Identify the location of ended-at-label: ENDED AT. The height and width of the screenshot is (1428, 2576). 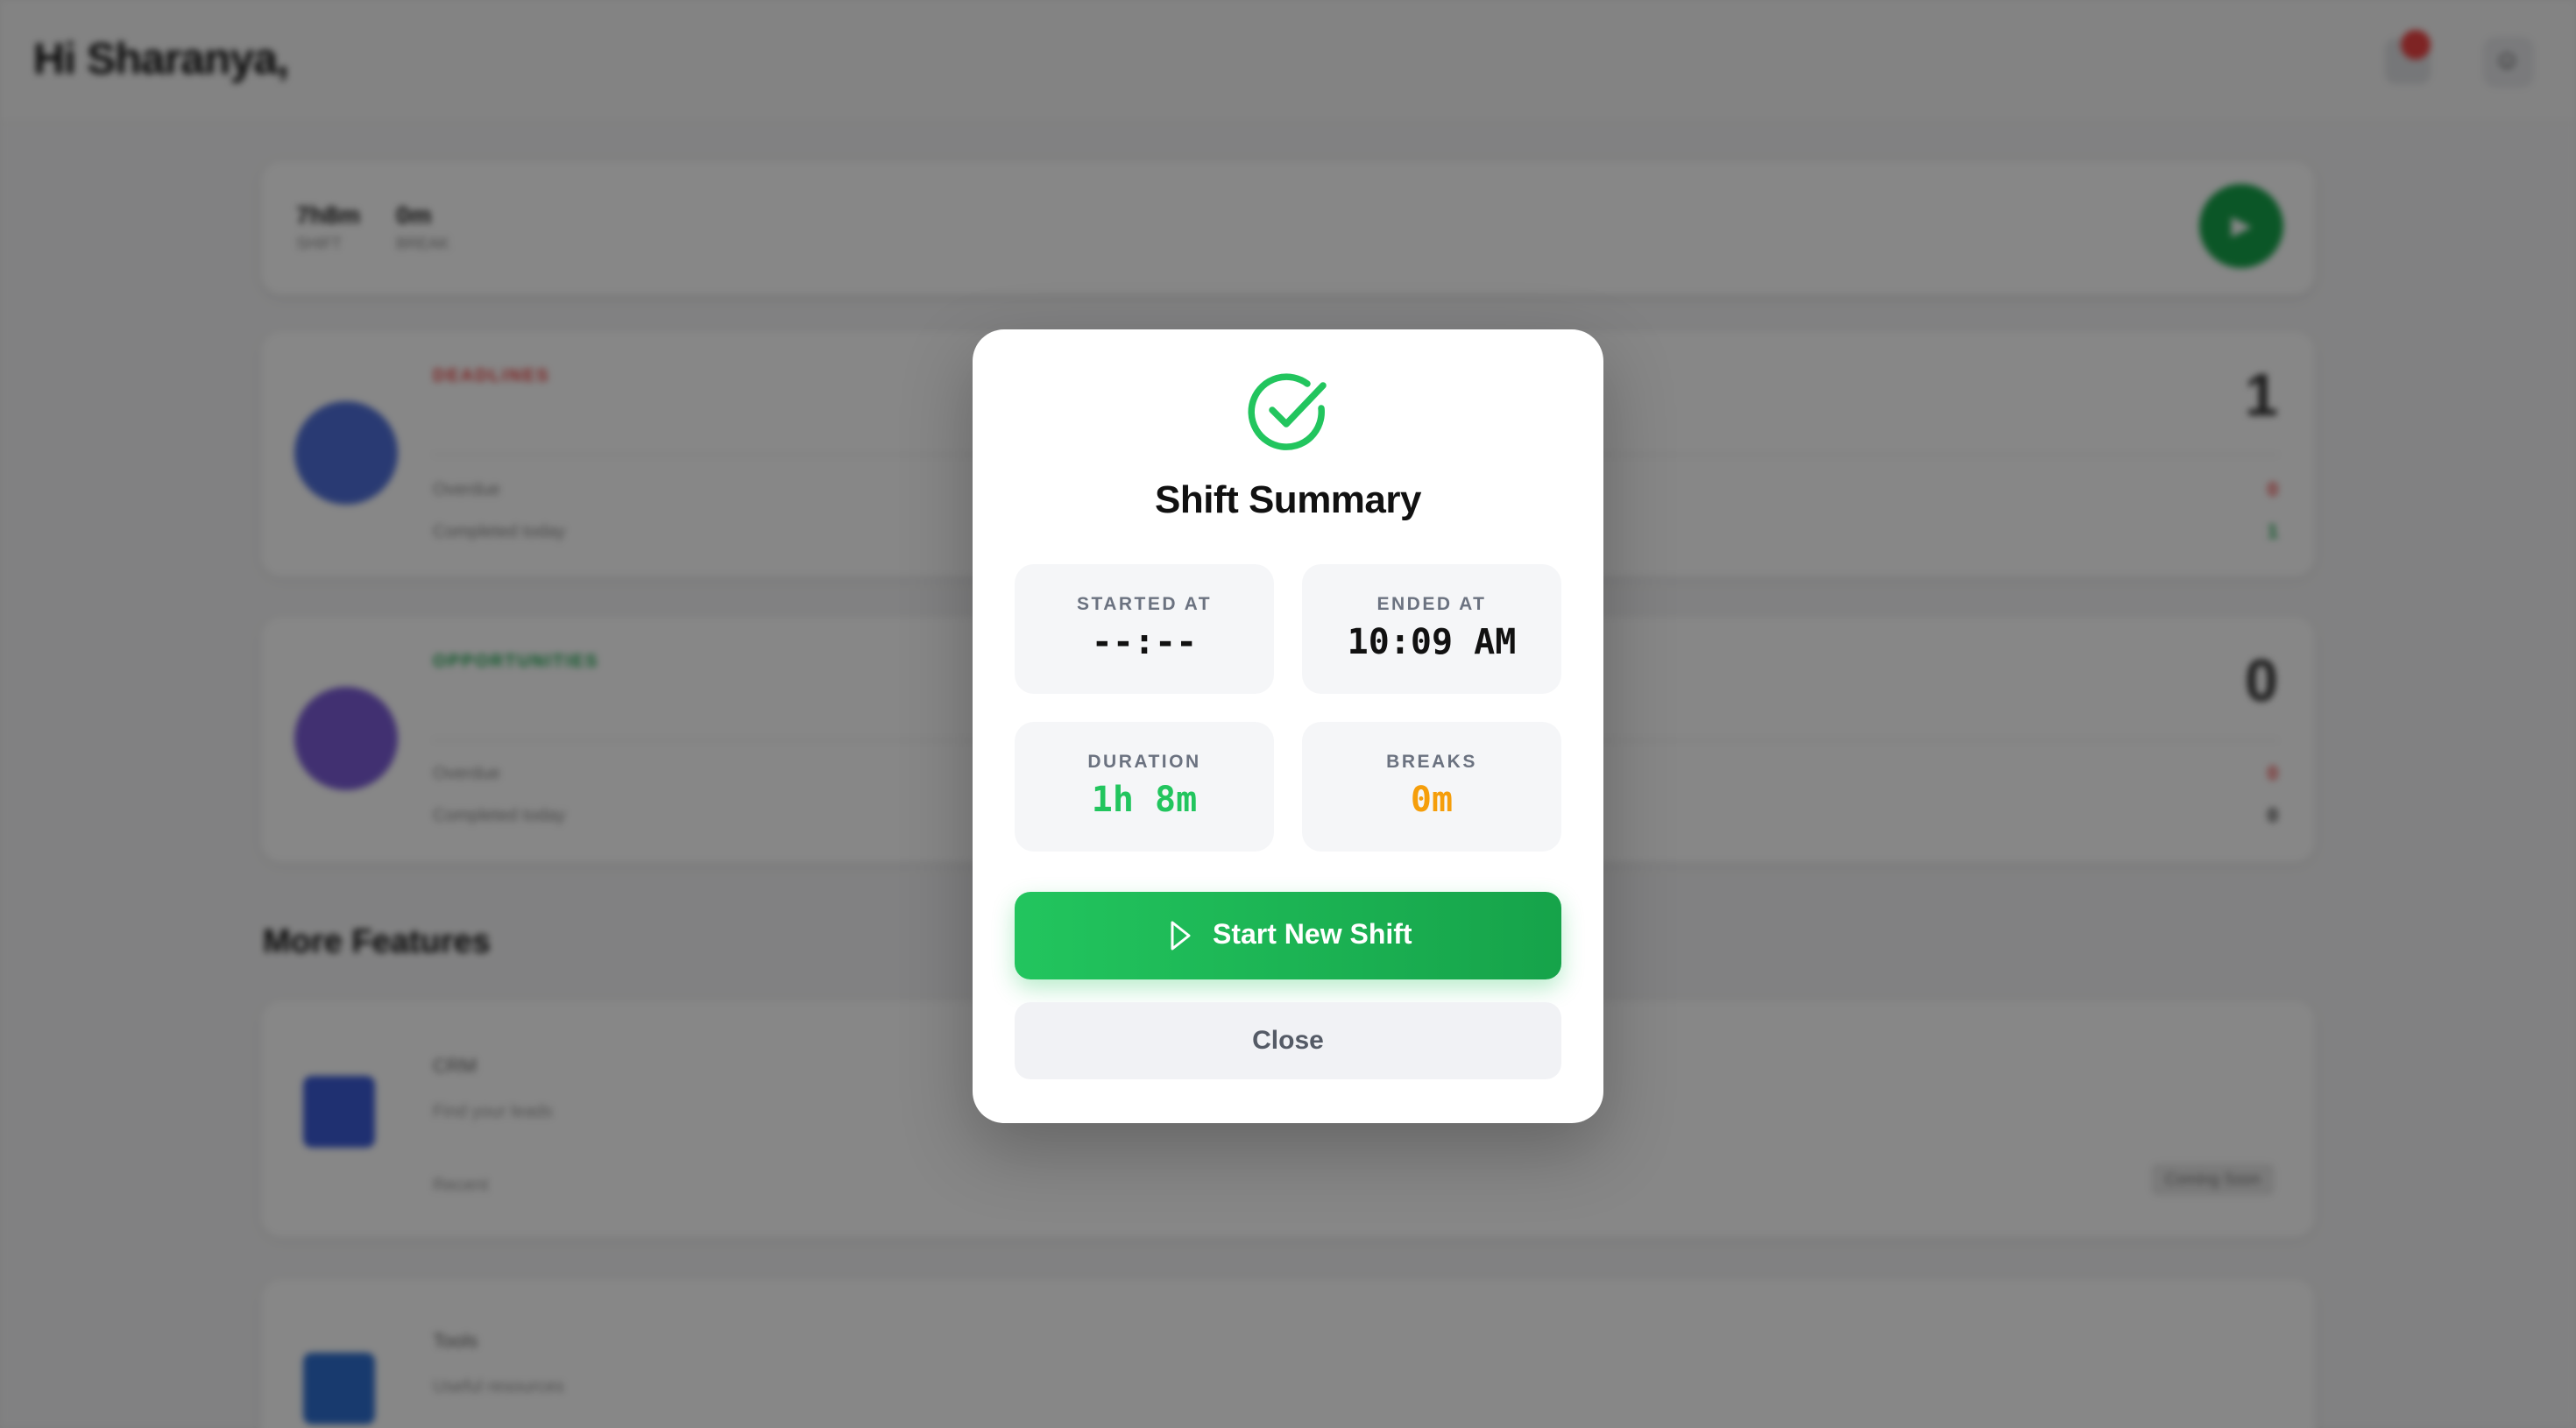
(1431, 604).